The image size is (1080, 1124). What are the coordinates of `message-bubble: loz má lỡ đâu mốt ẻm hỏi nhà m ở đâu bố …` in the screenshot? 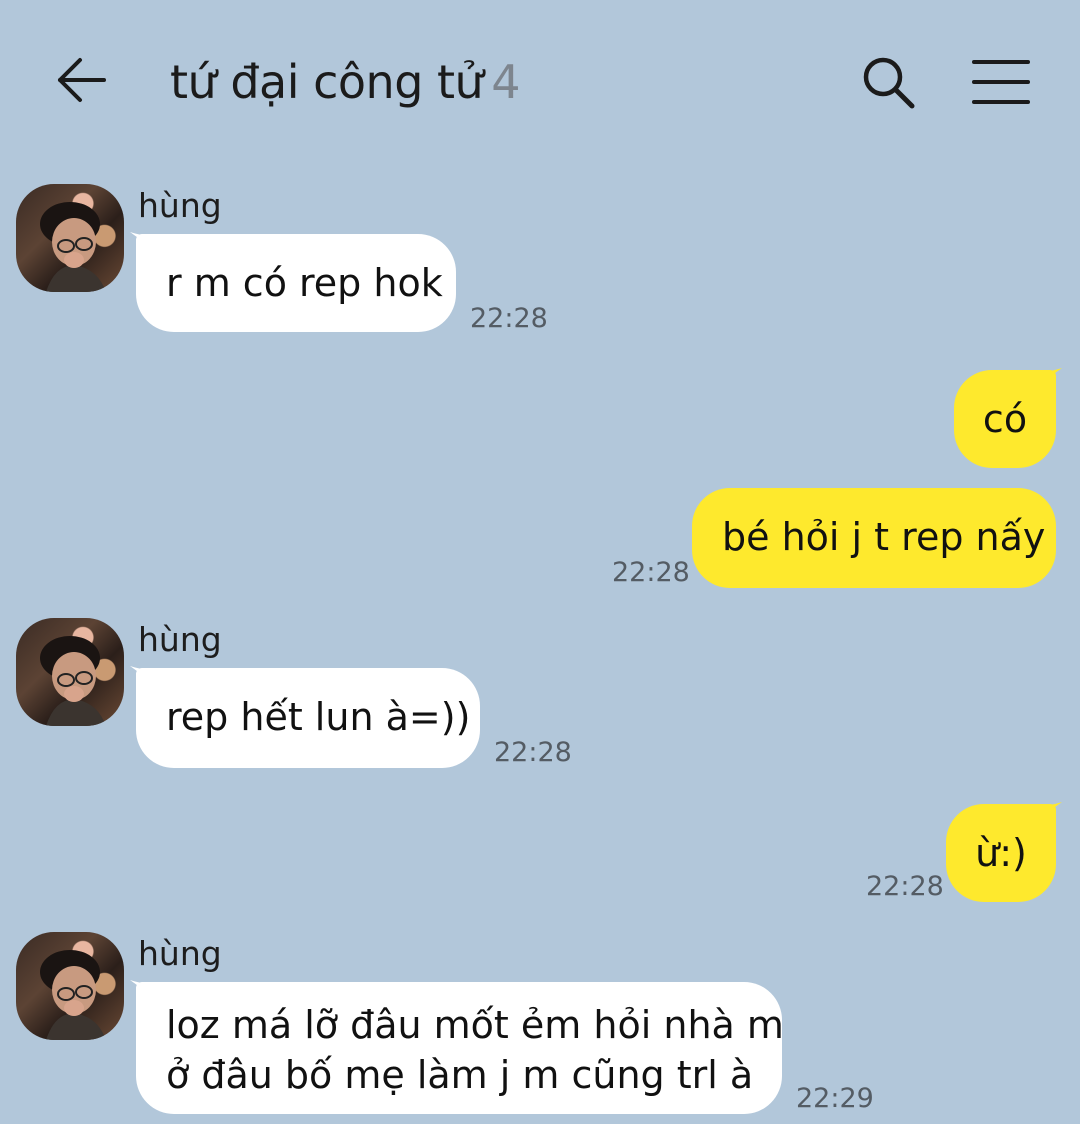 It's located at (460, 1048).